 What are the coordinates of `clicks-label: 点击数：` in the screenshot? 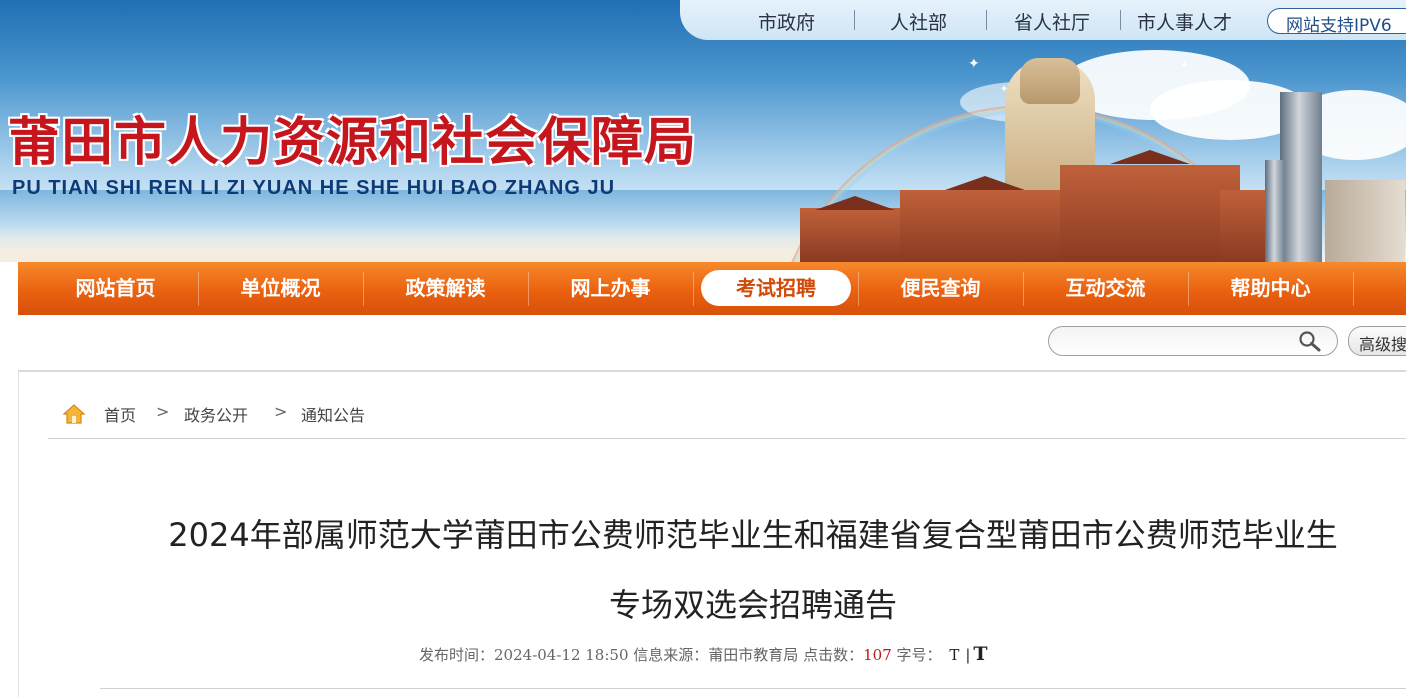 It's located at (833, 655).